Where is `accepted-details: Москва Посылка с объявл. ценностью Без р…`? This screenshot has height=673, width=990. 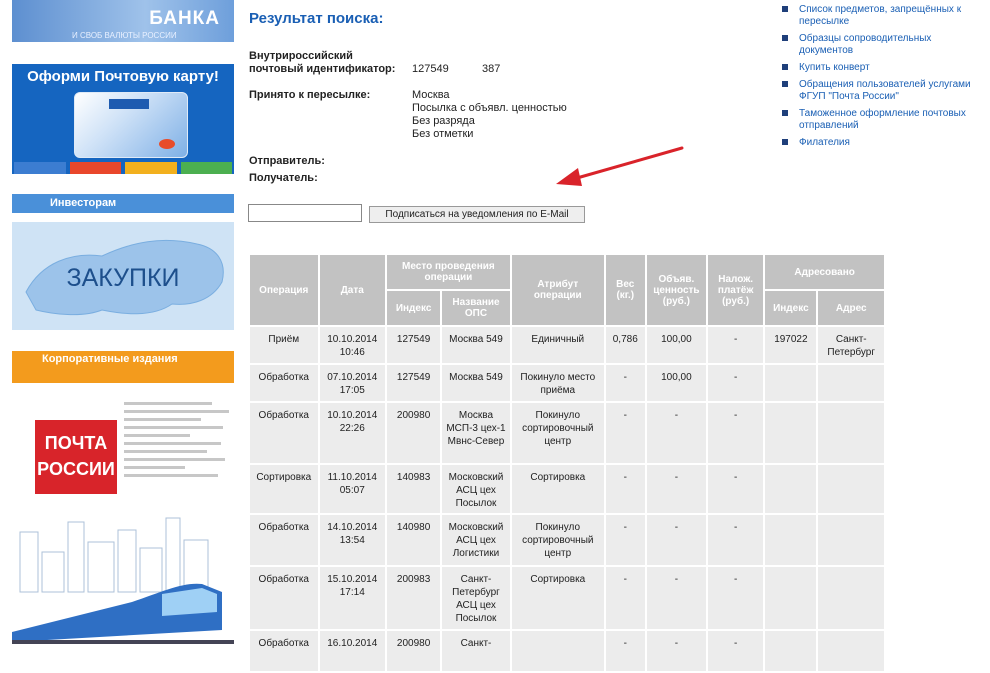 accepted-details: Москва Посылка с объявл. ценностью Без р… is located at coordinates (497, 115).